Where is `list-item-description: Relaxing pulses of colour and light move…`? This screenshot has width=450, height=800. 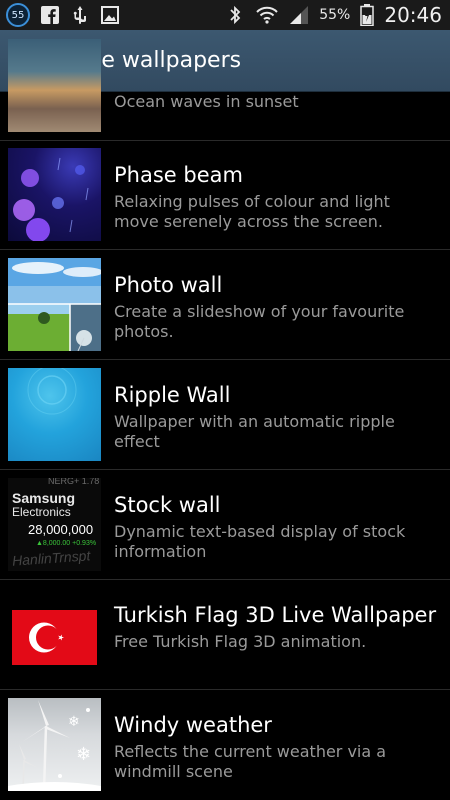 list-item-description: Relaxing pulses of colour and light move… is located at coordinates (252, 211).